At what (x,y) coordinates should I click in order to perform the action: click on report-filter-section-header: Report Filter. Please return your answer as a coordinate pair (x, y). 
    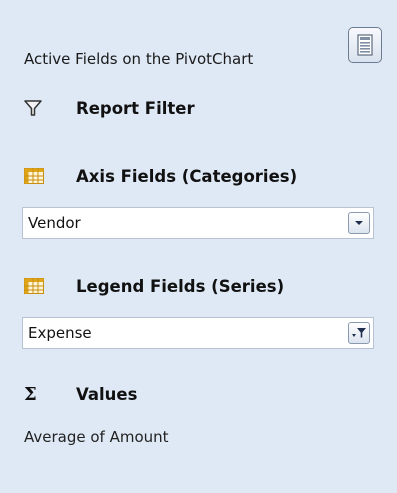
    Looking at the image, I should click on (109, 108).